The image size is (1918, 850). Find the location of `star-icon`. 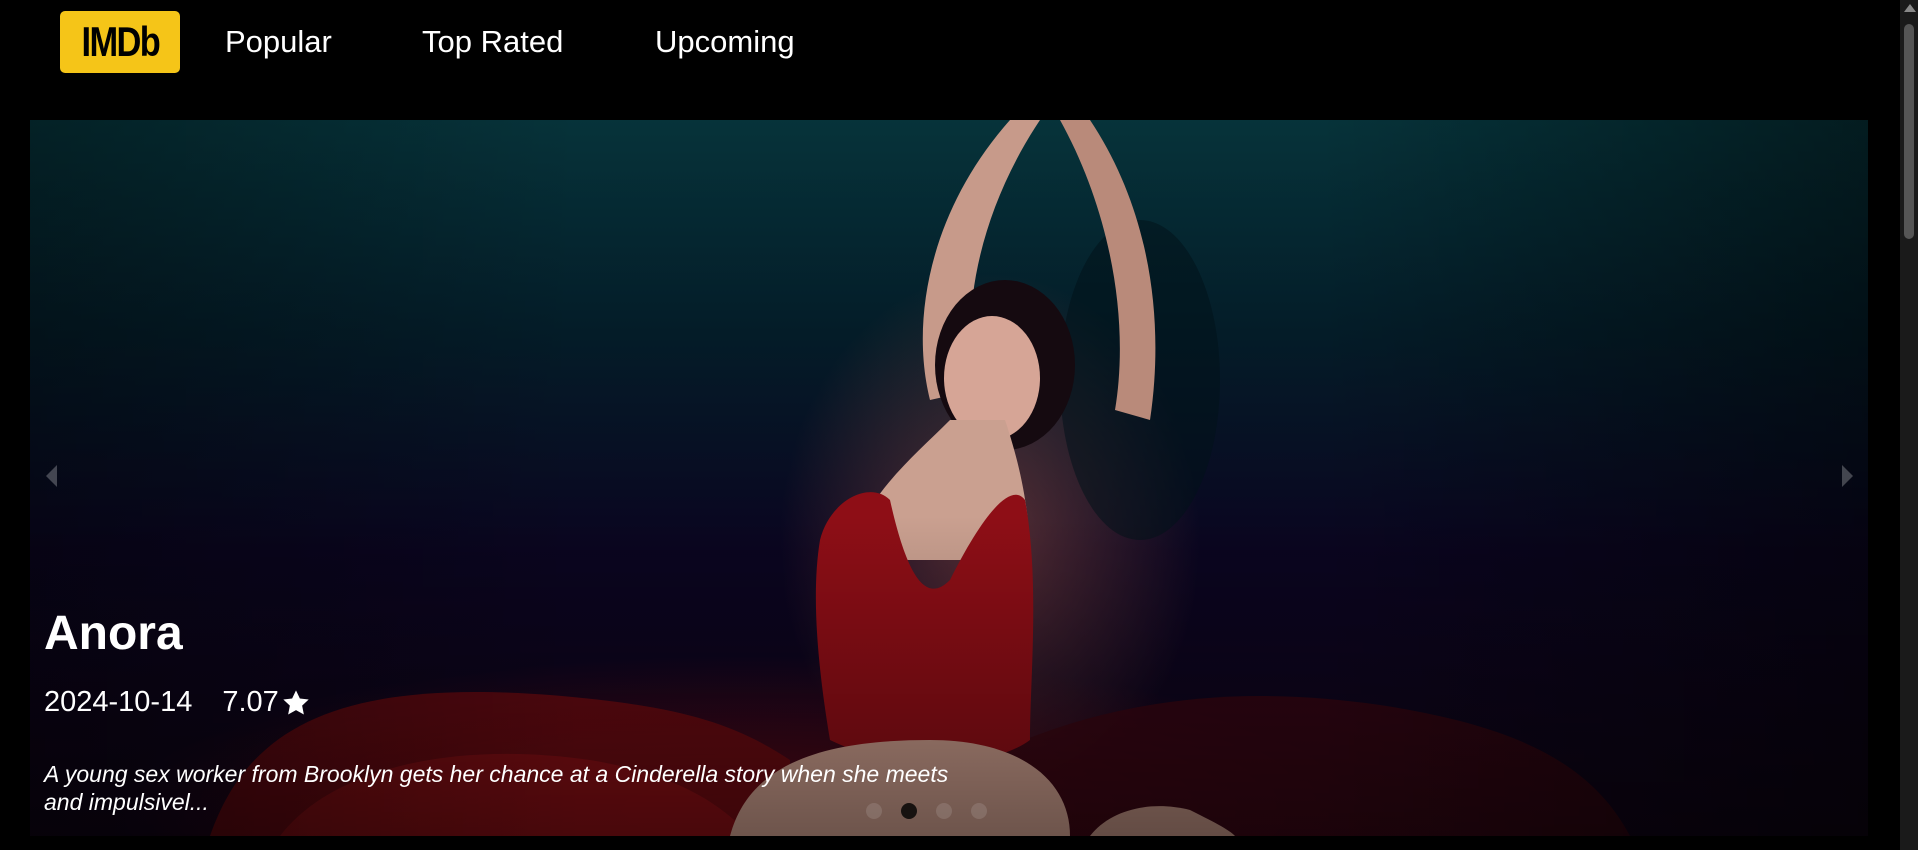

star-icon is located at coordinates (296, 701).